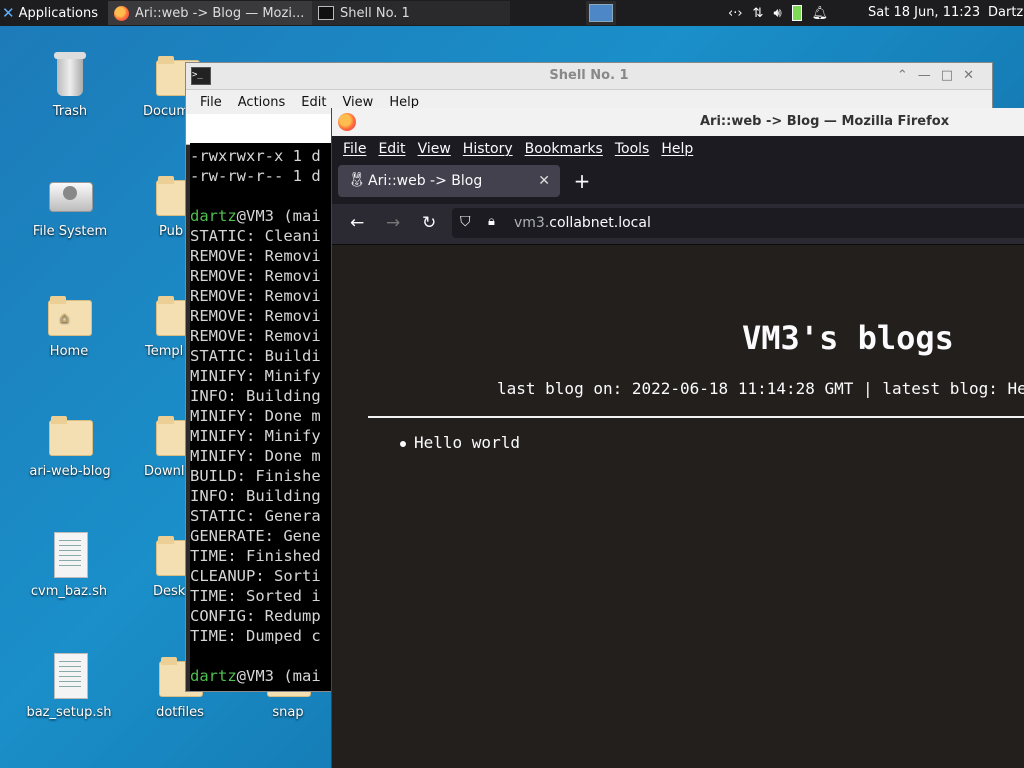 The width and height of the screenshot is (1024, 768). What do you see at coordinates (952, 75) in the screenshot?
I see `maximize-icon: □` at bounding box center [952, 75].